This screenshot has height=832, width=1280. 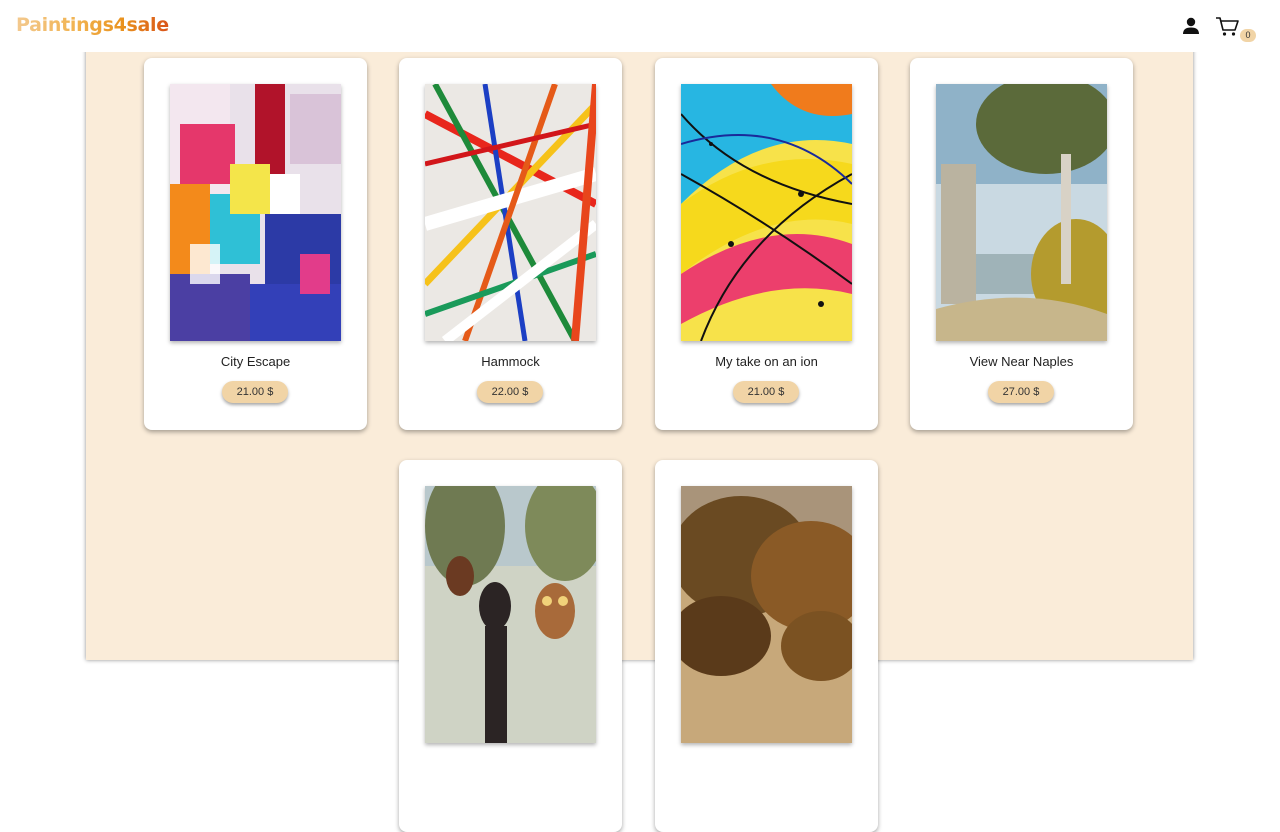 What do you see at coordinates (640, 26) in the screenshot?
I see `top-header: Paintings4sale 0` at bounding box center [640, 26].